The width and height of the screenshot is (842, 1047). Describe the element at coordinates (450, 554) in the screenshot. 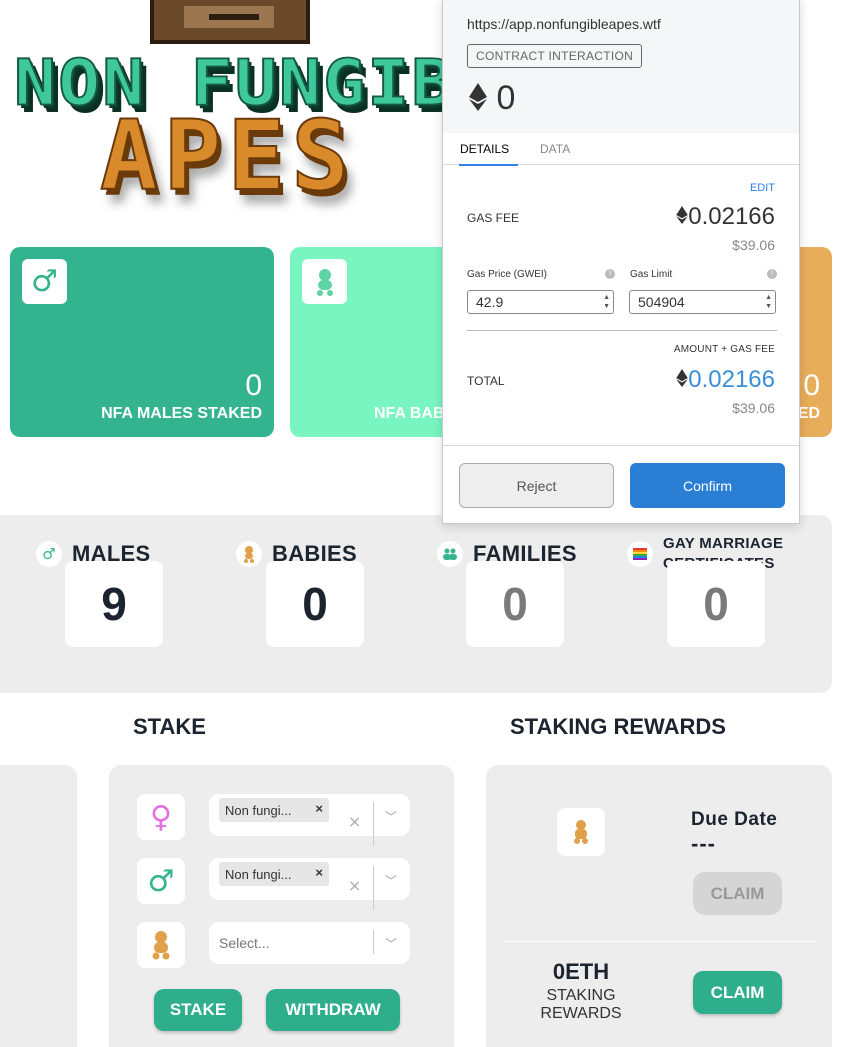

I see `family-icon` at that location.